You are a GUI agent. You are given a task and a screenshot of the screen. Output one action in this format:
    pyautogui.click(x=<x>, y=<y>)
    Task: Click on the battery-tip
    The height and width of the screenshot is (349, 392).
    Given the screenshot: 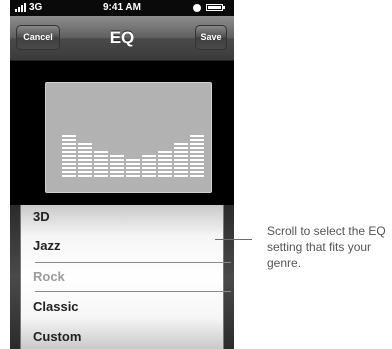 What is the action you would take?
    pyautogui.click(x=224, y=7)
    